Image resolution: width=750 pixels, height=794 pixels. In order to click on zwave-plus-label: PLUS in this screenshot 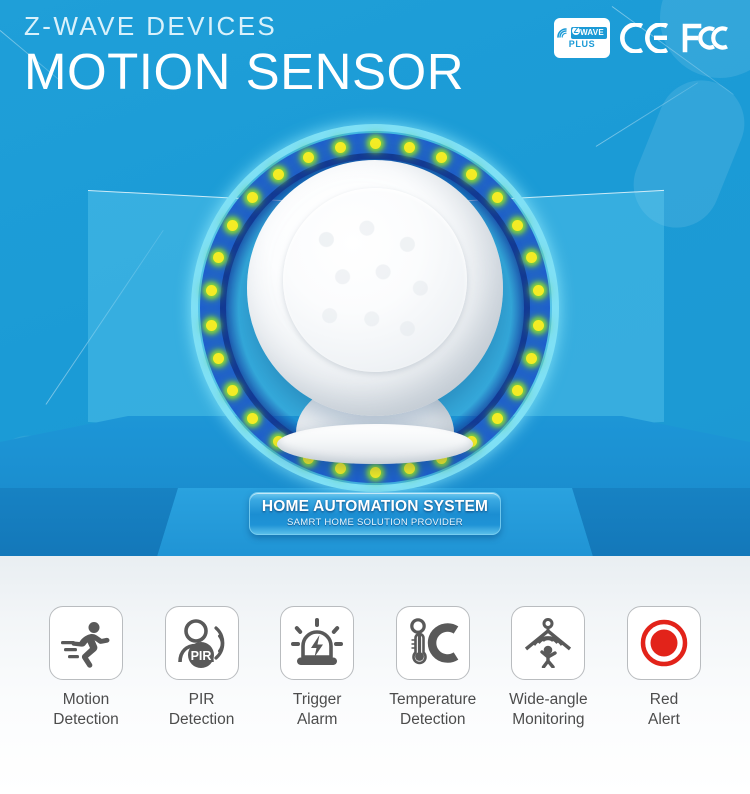, I will do `click(582, 43)`.